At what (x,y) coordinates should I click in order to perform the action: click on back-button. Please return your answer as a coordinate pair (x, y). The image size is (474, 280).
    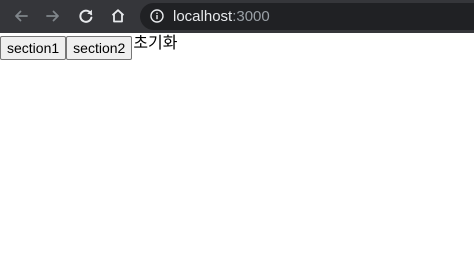
    Looking at the image, I should click on (21, 16).